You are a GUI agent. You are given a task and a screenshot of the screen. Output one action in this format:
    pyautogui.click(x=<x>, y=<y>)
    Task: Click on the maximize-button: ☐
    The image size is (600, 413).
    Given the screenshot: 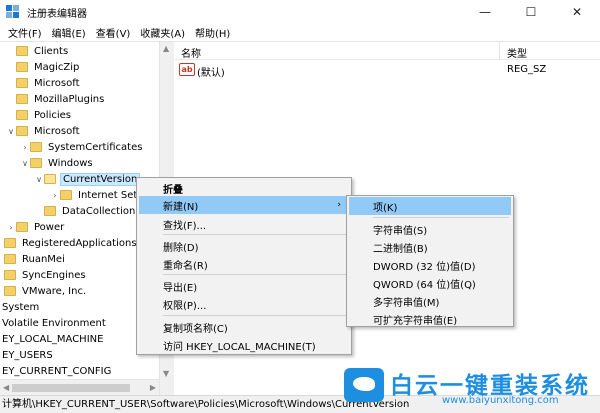 What is the action you would take?
    pyautogui.click(x=531, y=12)
    